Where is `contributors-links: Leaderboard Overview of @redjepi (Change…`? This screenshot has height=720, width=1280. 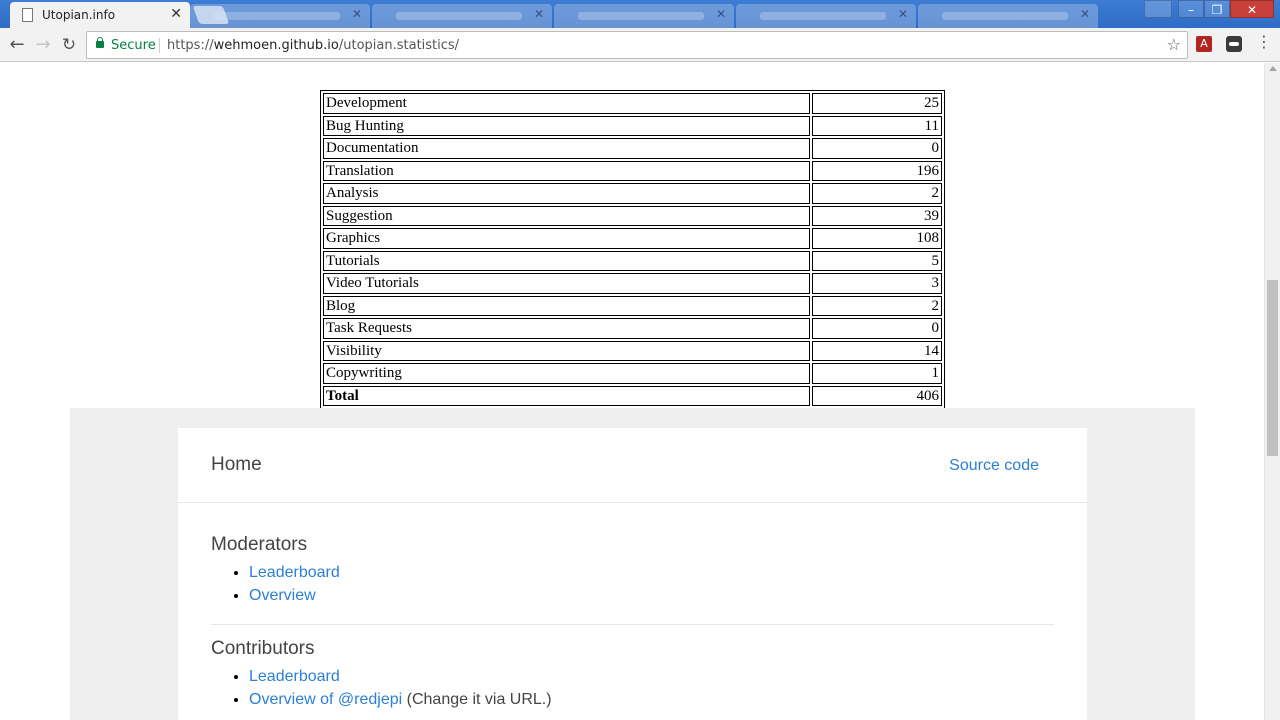 contributors-links: Leaderboard Overview of @redjepi (Change… is located at coordinates (632, 688).